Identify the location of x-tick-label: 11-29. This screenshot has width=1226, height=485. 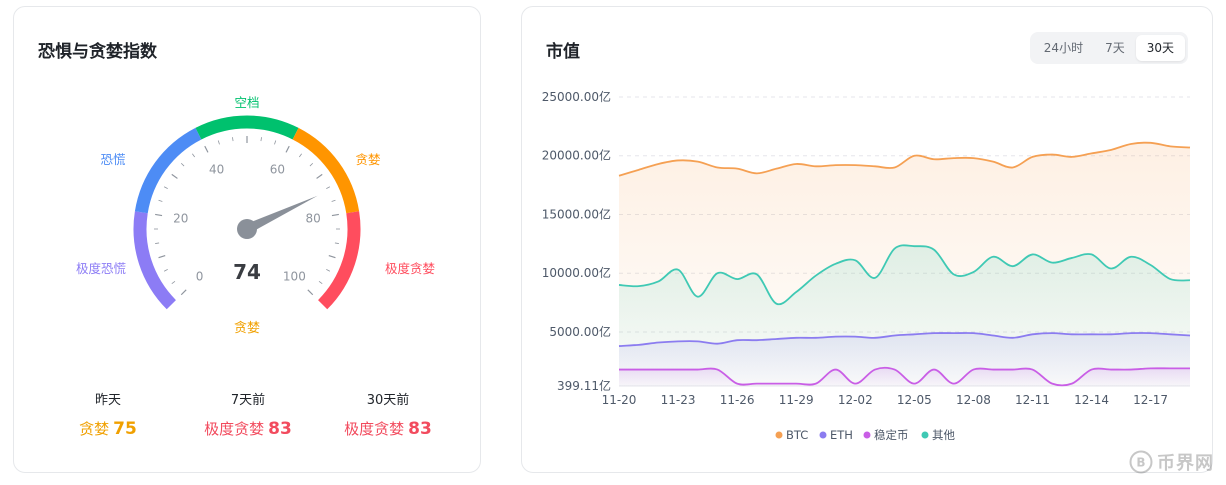
(796, 400).